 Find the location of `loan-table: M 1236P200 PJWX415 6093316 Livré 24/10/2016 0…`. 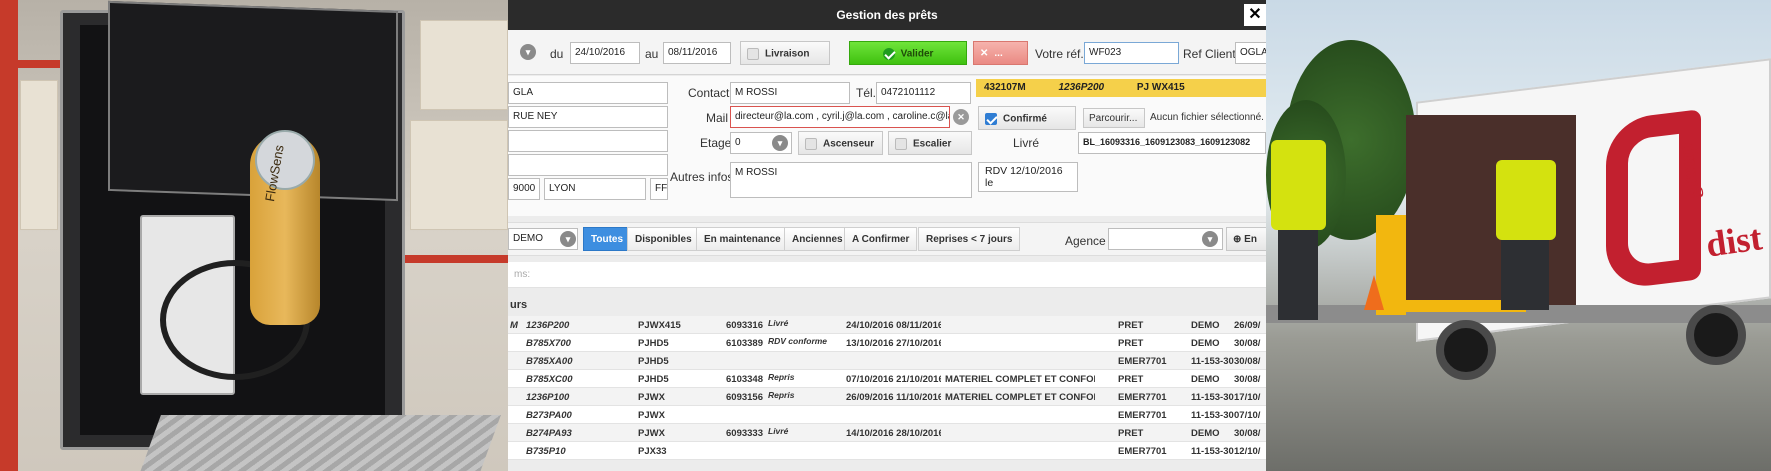

loan-table: M 1236P200 PJWX415 6093316 Livré 24/10/2016 0… is located at coordinates (887, 388).